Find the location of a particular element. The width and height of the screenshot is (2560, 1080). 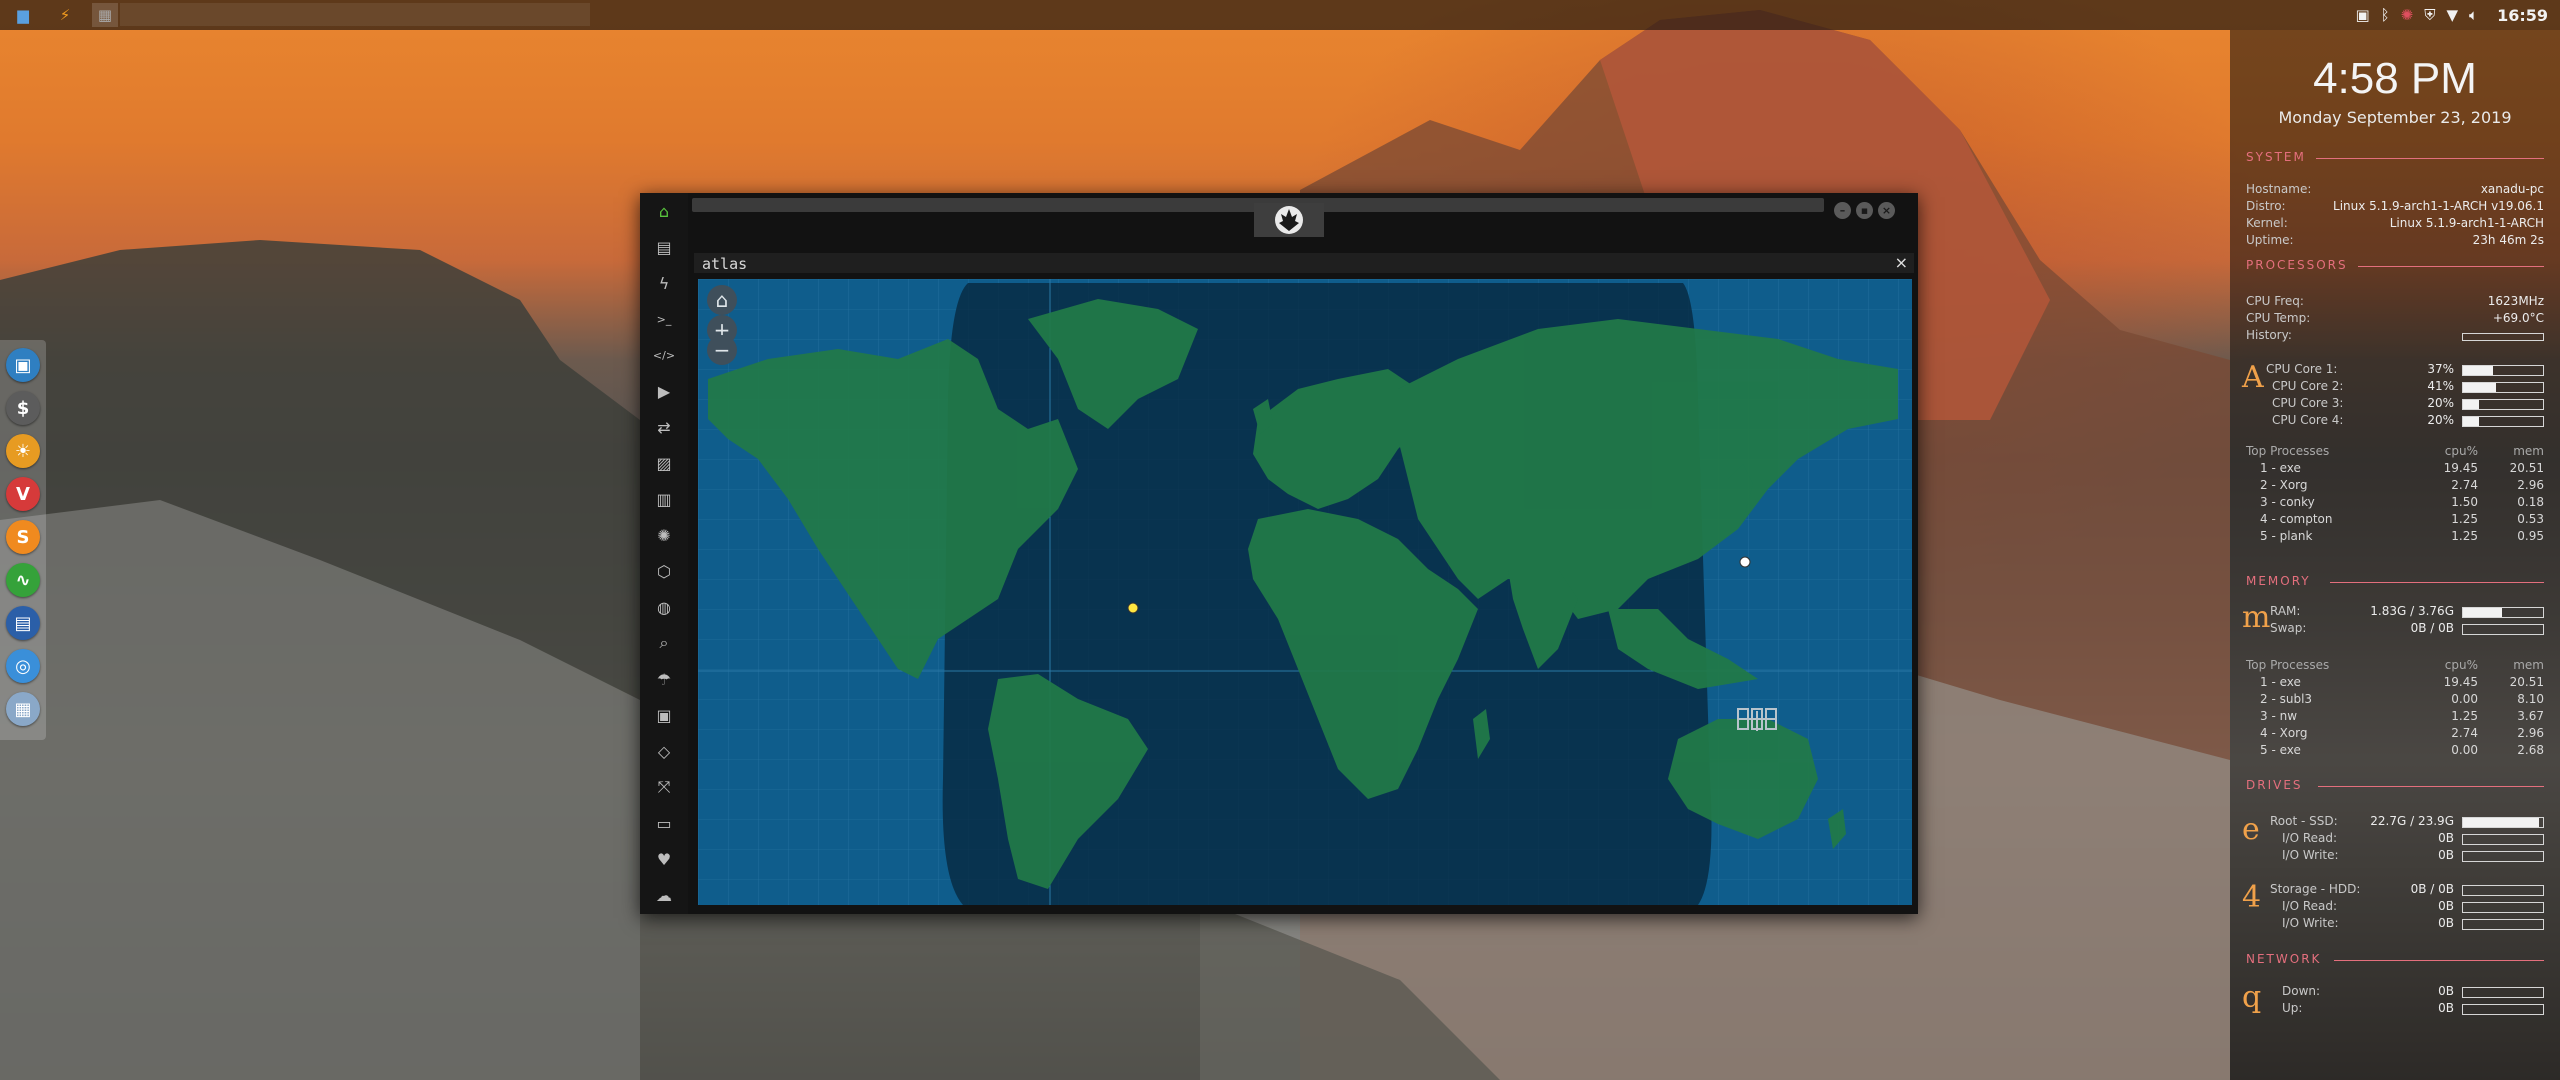

root-drive-bar is located at coordinates (2503, 822).